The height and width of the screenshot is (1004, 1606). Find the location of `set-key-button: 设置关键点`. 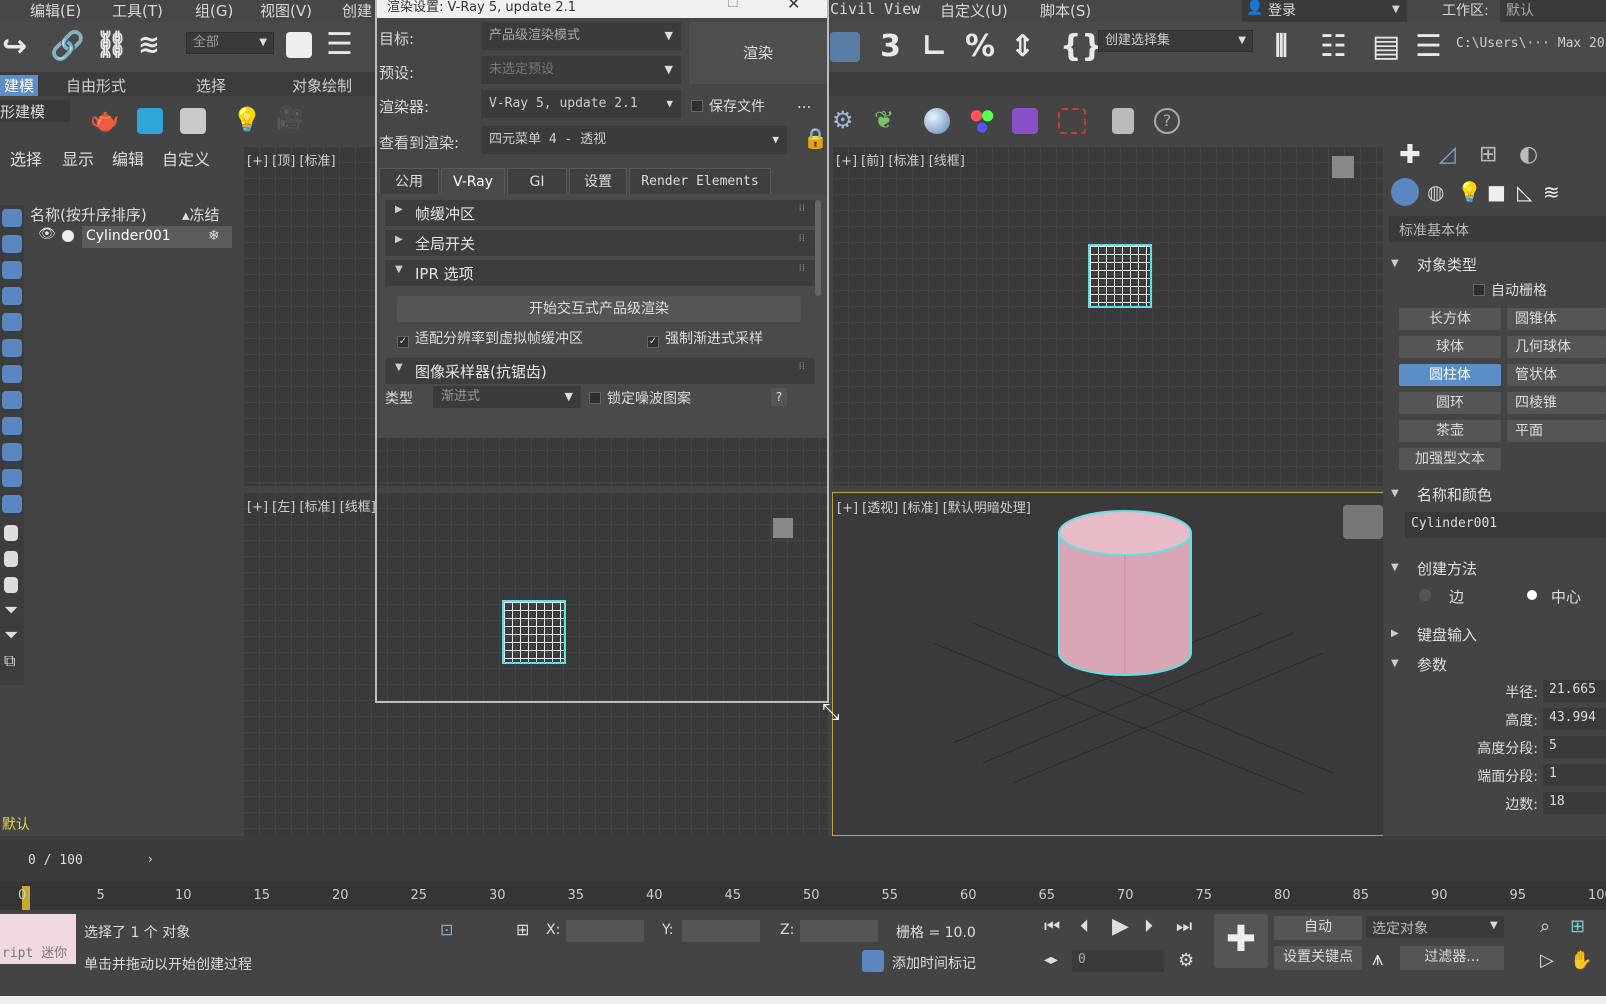

set-key-button: 设置关键点 is located at coordinates (1318, 958).